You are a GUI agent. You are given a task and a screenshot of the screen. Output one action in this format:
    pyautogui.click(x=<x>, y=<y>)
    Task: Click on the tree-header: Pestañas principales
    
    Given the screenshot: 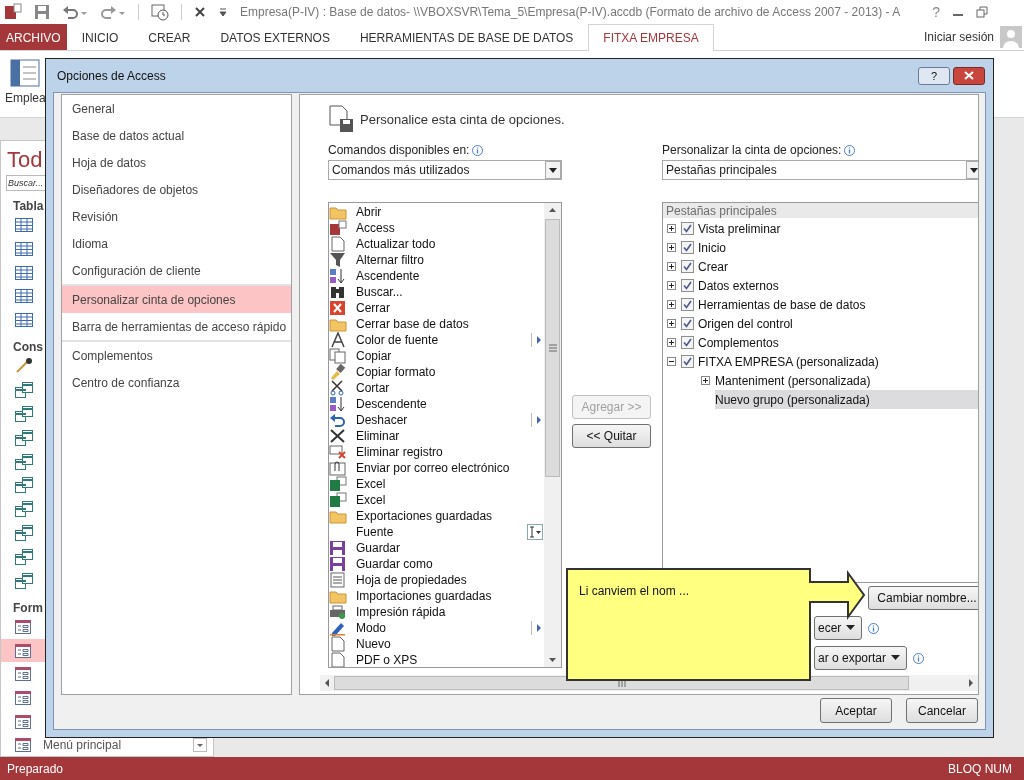 What is the action you would take?
    pyautogui.click(x=820, y=210)
    